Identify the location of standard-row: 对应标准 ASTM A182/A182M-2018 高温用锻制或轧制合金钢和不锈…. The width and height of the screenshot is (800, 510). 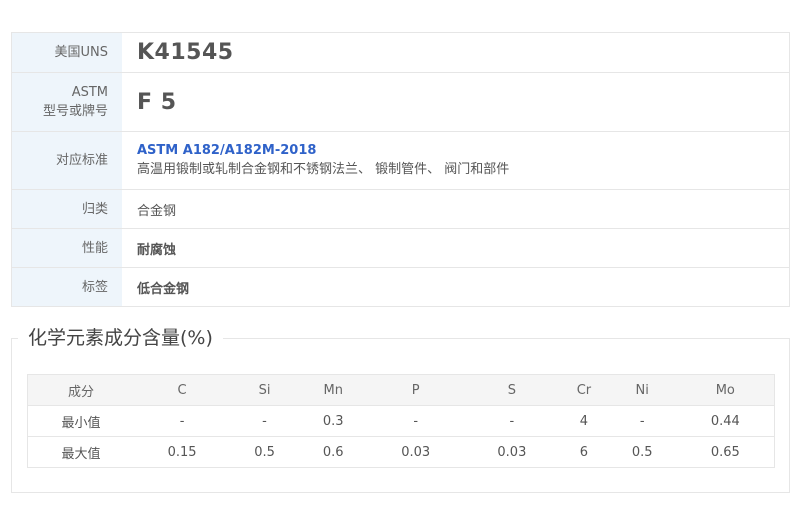
(400, 160).